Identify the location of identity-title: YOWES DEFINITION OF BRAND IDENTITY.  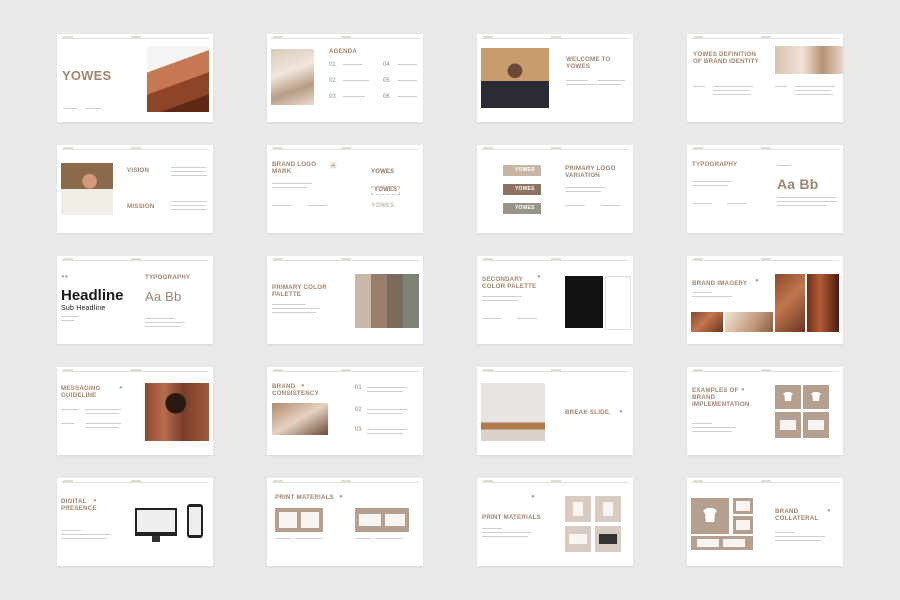
(726, 58).